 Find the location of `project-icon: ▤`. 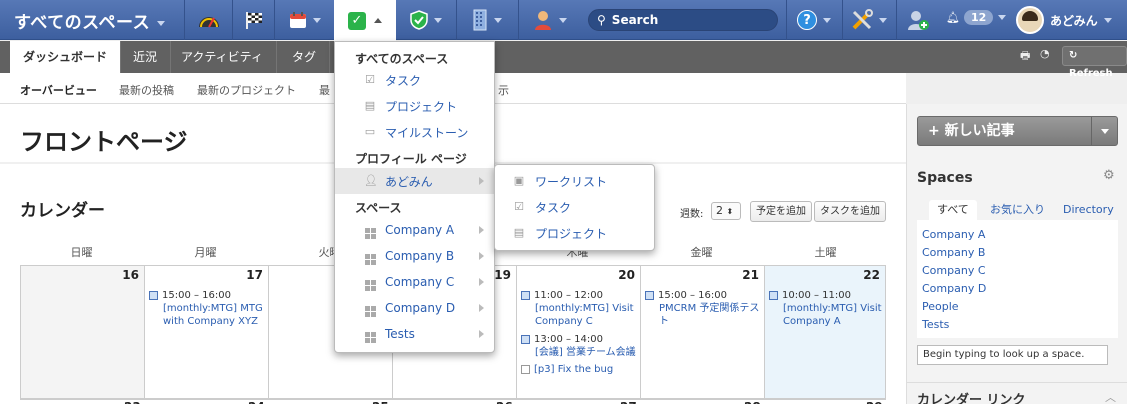

project-icon: ▤ is located at coordinates (519, 232).